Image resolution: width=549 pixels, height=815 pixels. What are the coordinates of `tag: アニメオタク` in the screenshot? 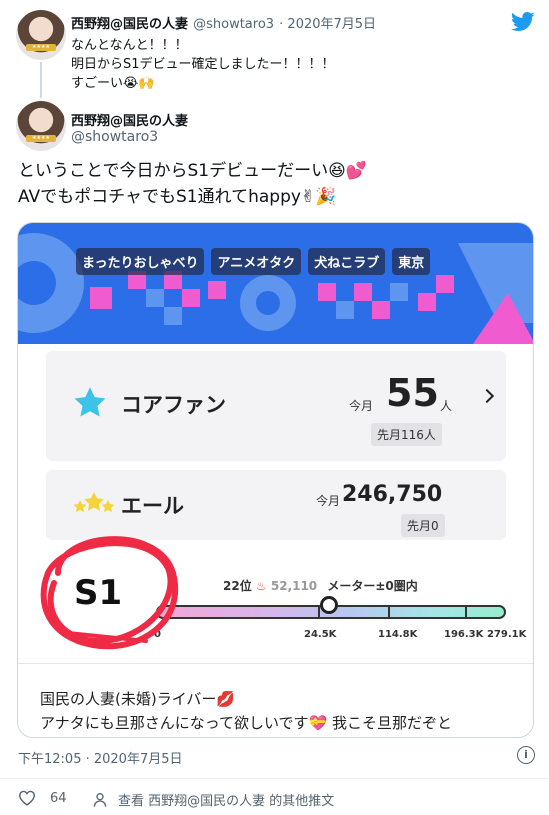 It's located at (256, 261).